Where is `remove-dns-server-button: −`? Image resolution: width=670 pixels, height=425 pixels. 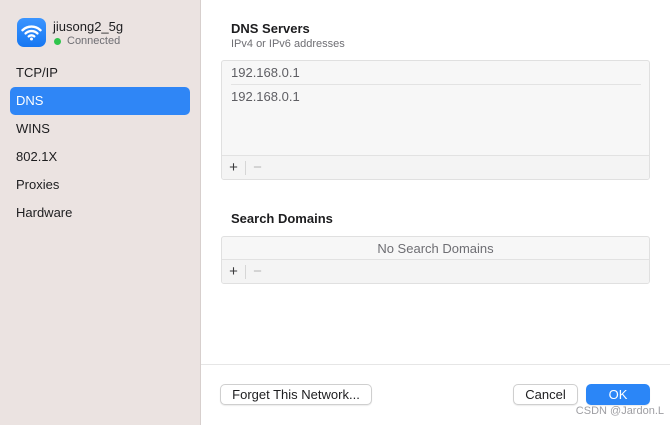 remove-dns-server-button: − is located at coordinates (257, 168).